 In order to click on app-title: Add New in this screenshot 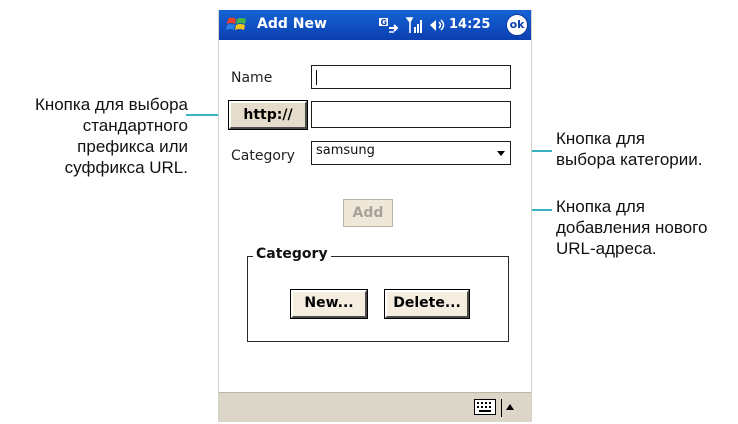, I will do `click(292, 24)`.